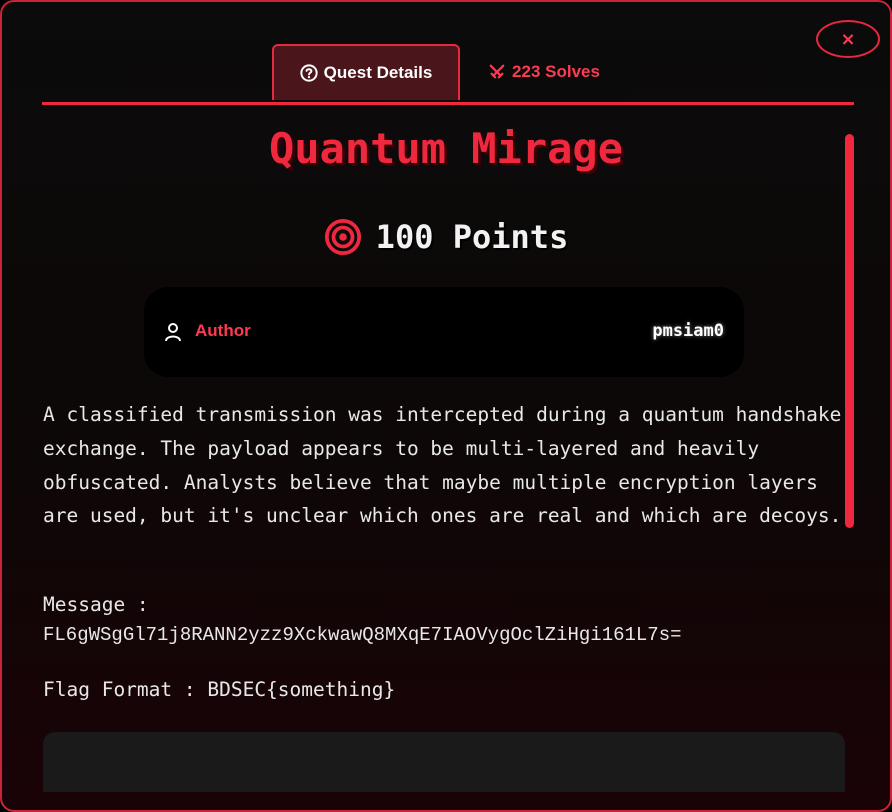 This screenshot has height=812, width=892. Describe the element at coordinates (173, 332) in the screenshot. I see `user-icon` at that location.